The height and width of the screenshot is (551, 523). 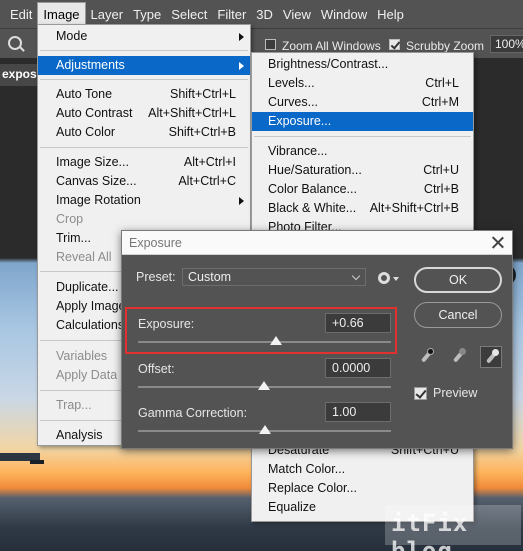 I want to click on boat, so click(x=37, y=462).